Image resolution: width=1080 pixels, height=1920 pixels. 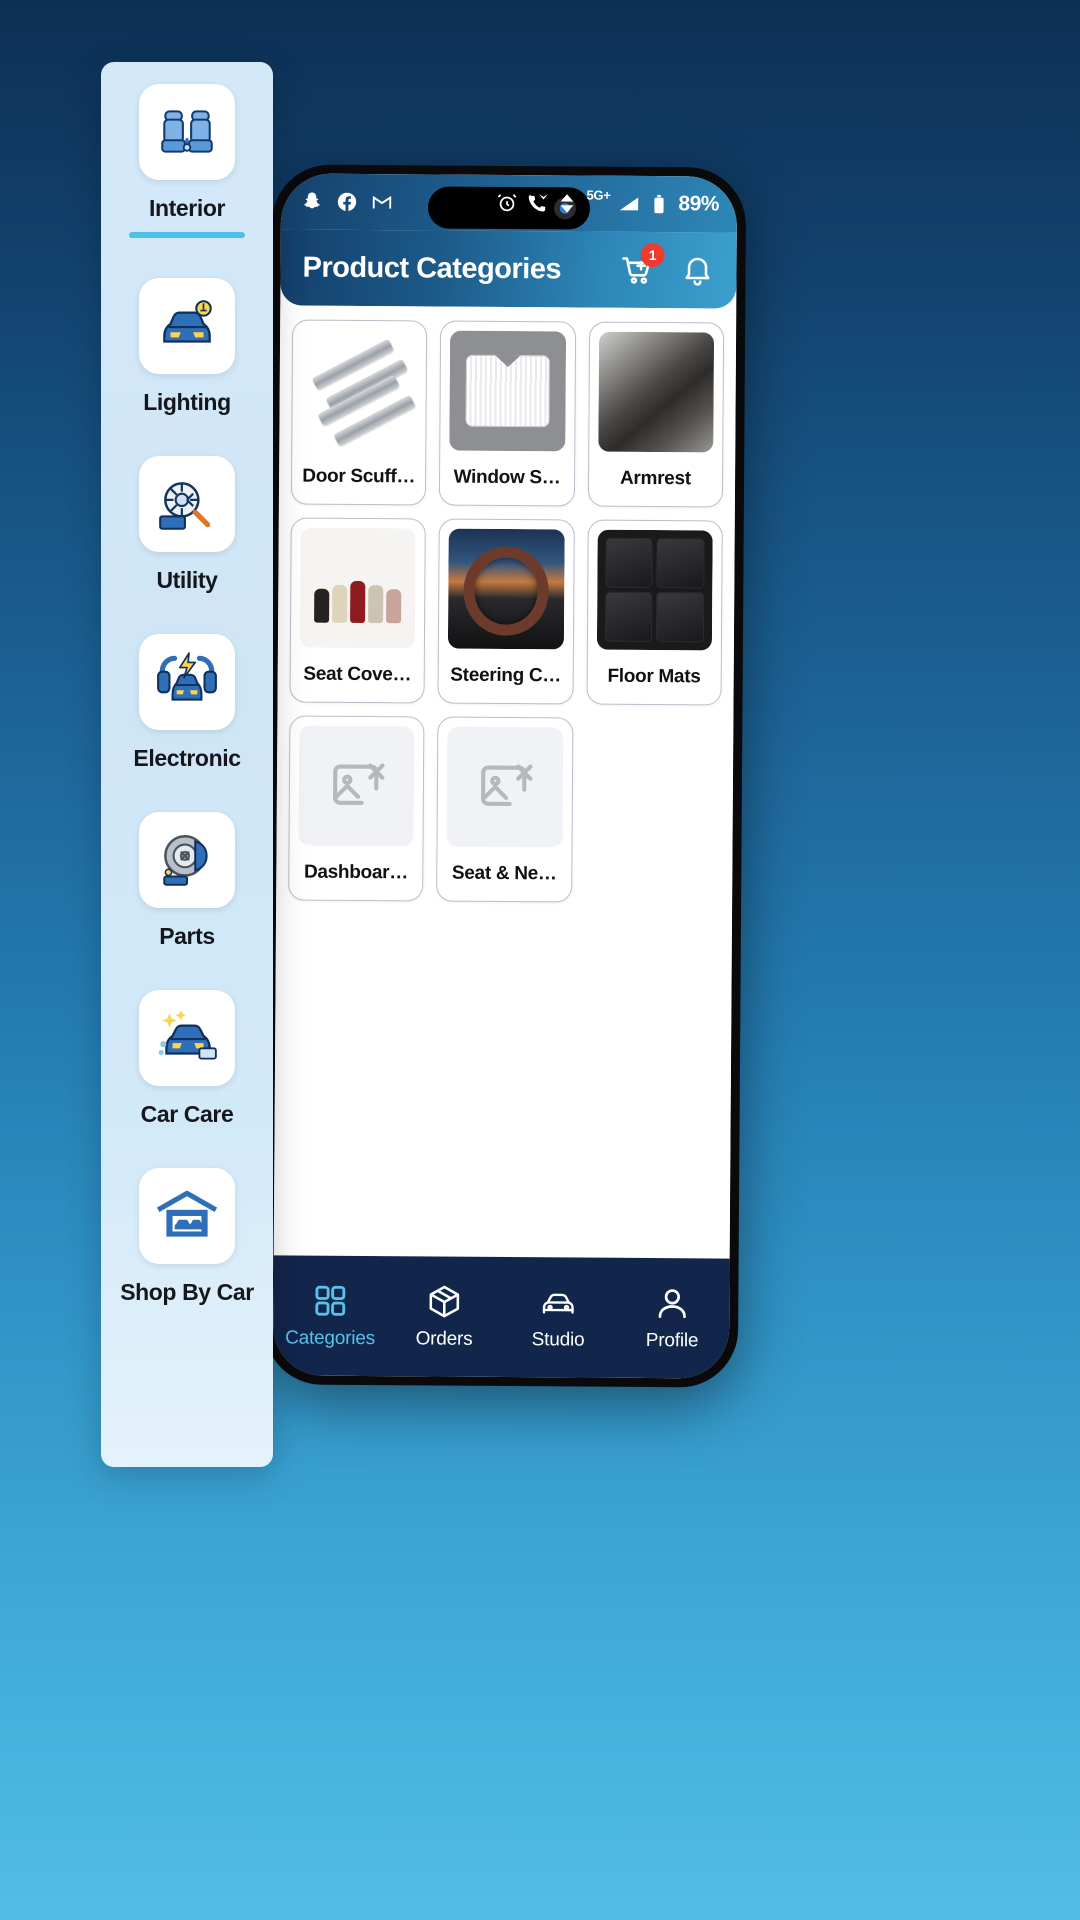 What do you see at coordinates (187, 1035) in the screenshot?
I see `car-wash-icon` at bounding box center [187, 1035].